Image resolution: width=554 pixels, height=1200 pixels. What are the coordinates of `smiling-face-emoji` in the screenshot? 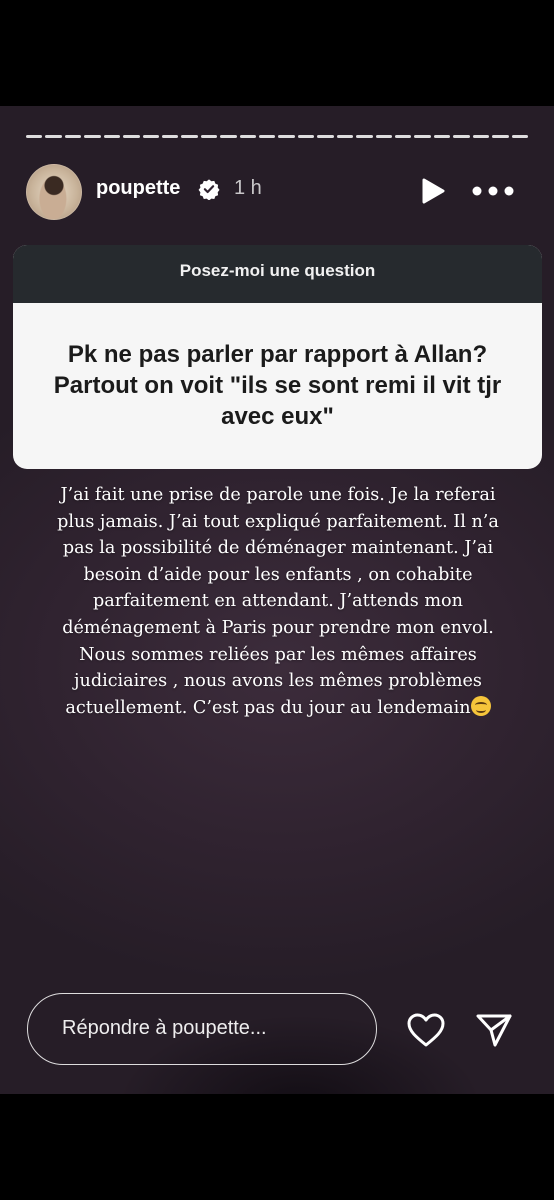 It's located at (480, 705).